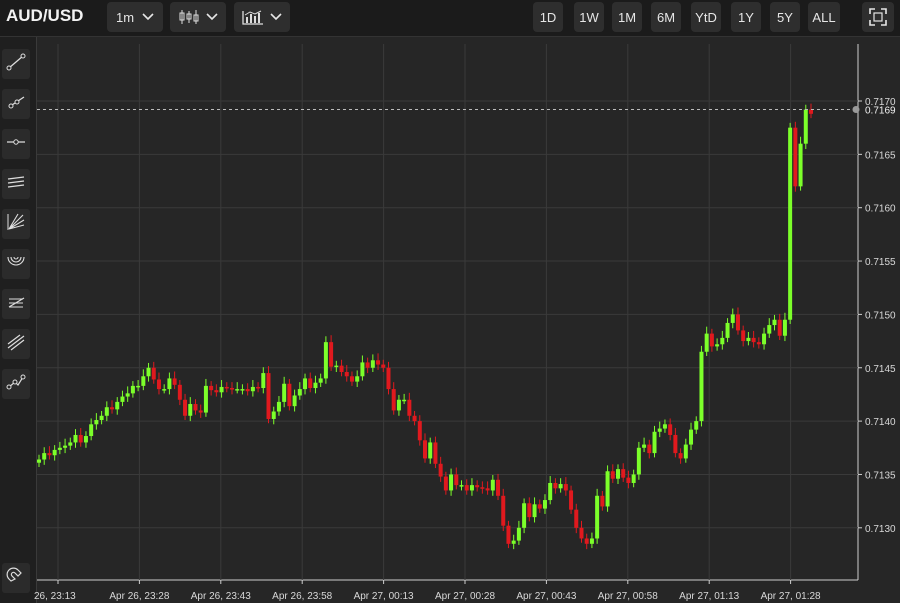 Image resolution: width=900 pixels, height=603 pixels. Describe the element at coordinates (880, 111) in the screenshot. I see `last-price-label: 0.7169` at that location.